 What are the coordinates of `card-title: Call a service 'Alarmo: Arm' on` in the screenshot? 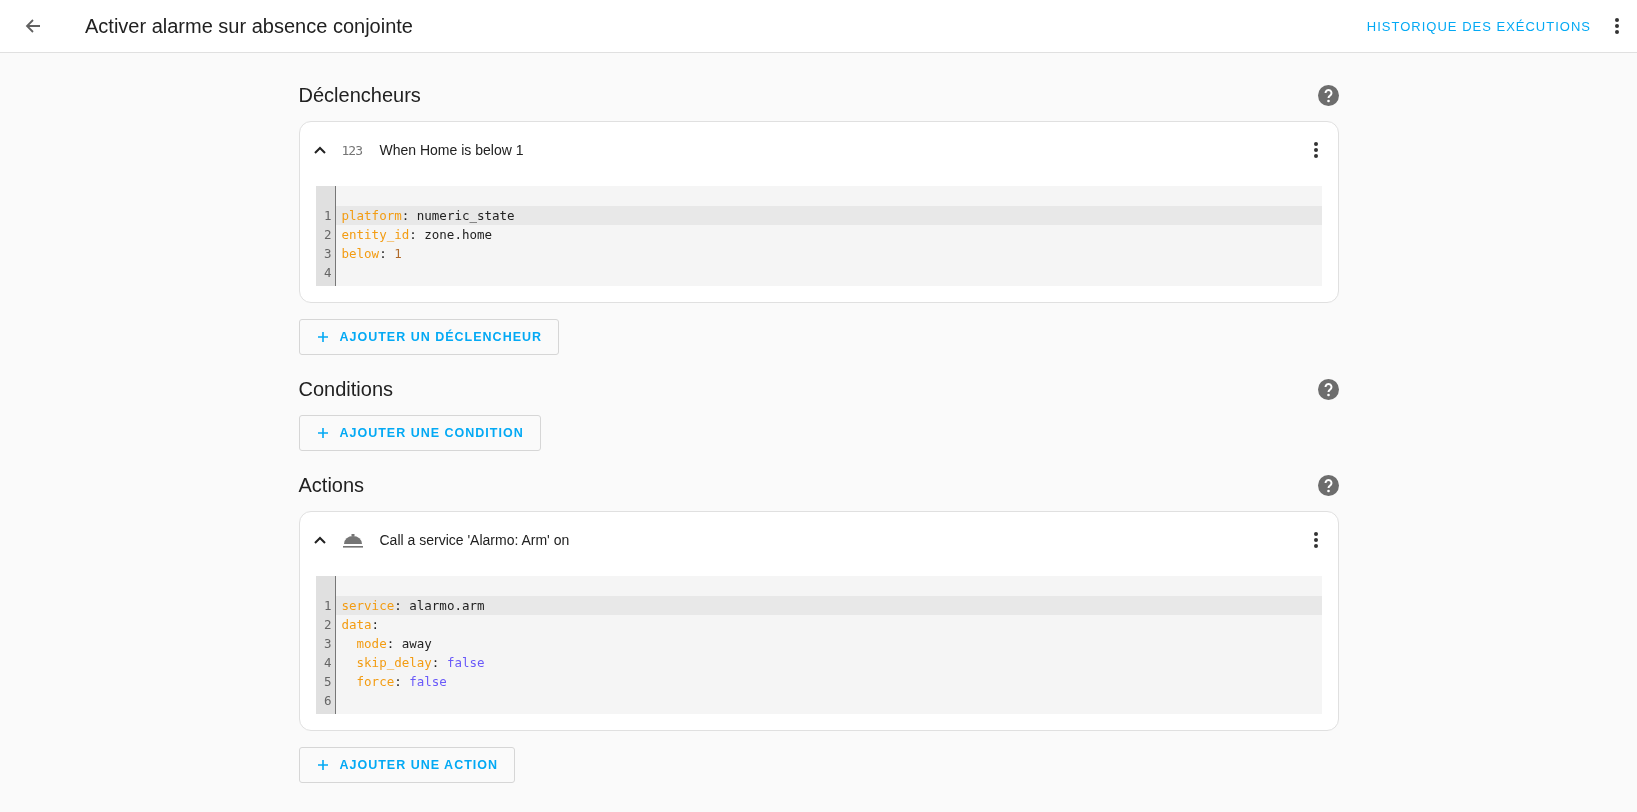 It's located at (475, 540).